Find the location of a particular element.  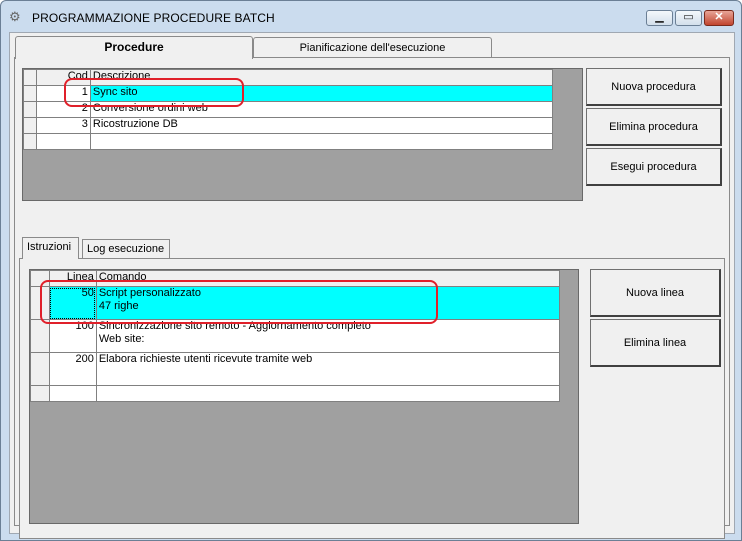

procedure-row: 1 Sync sito is located at coordinates (288, 93).